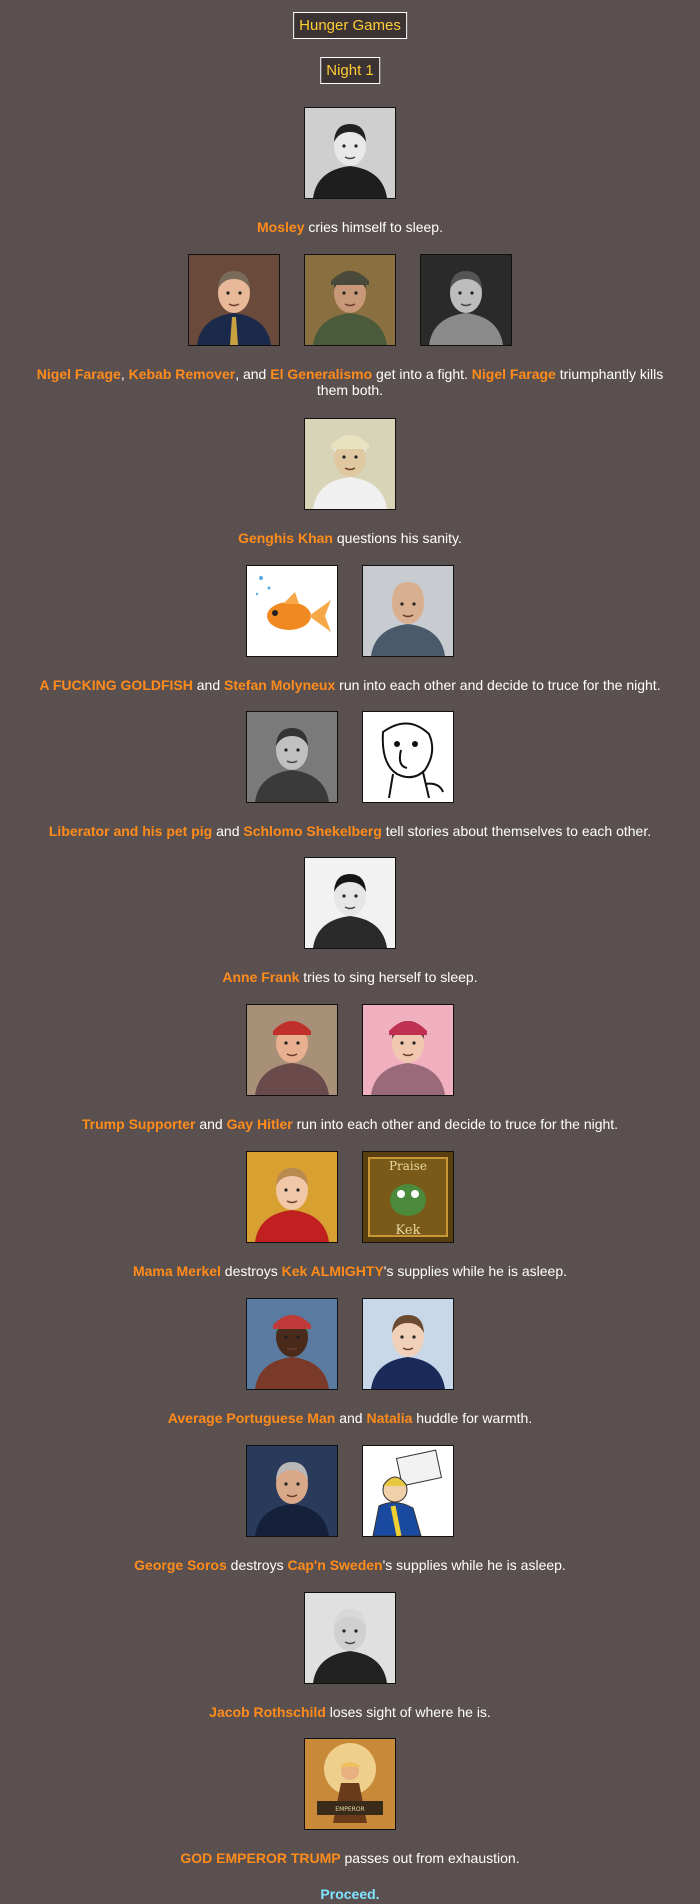 The image size is (700, 1904). Describe the element at coordinates (373, 227) in the screenshot. I see `event-text: cries himself to sleep.` at that location.